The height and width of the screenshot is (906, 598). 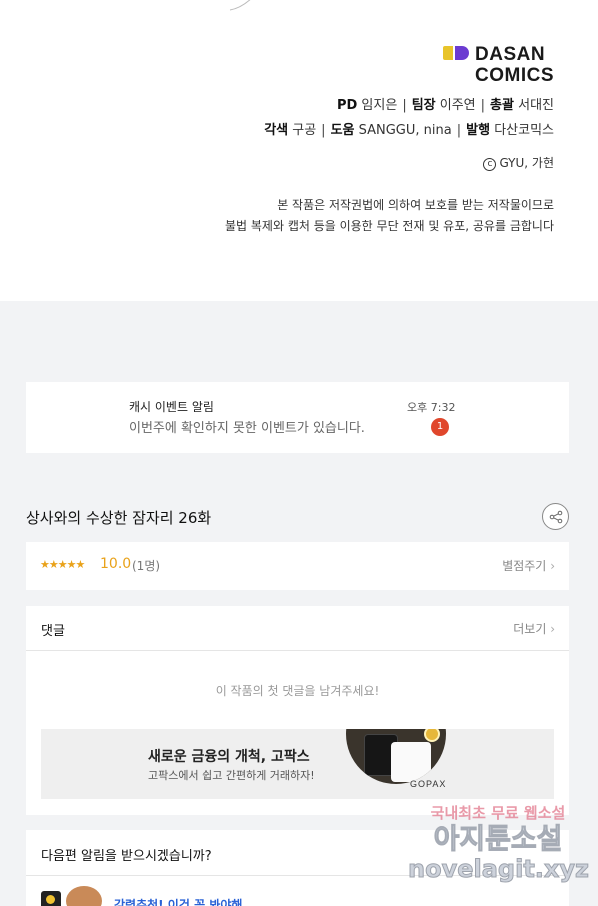 What do you see at coordinates (178, 901) in the screenshot?
I see `recommendation-link: 강력추천! 이건 꼭 봐야해` at bounding box center [178, 901].